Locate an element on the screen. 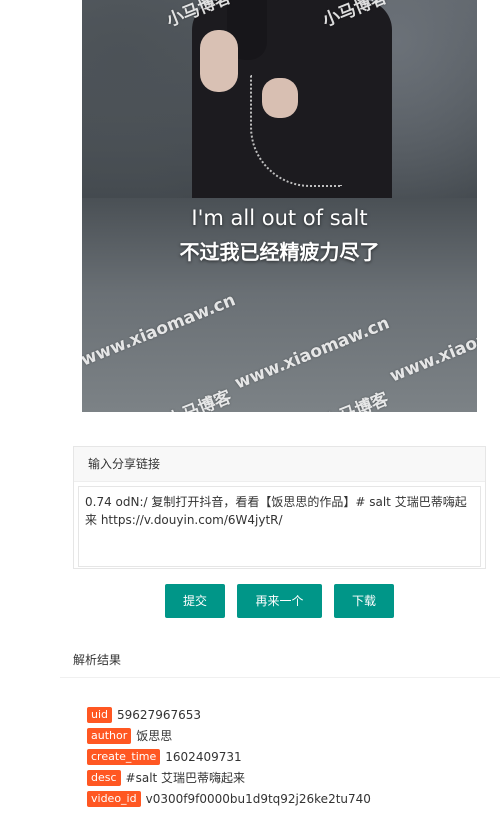 The height and width of the screenshot is (825, 500). result-title: 解析结果 is located at coordinates (97, 660).